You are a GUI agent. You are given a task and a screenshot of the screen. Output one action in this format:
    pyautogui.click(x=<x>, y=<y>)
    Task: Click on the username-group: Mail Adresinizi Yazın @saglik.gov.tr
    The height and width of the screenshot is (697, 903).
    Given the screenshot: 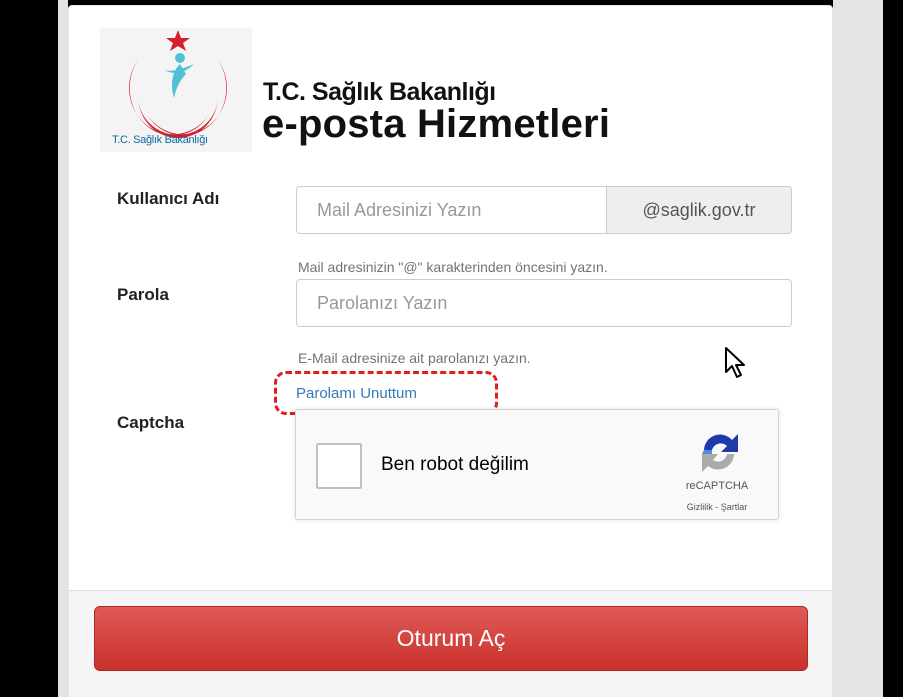 What is the action you would take?
    pyautogui.click(x=544, y=210)
    